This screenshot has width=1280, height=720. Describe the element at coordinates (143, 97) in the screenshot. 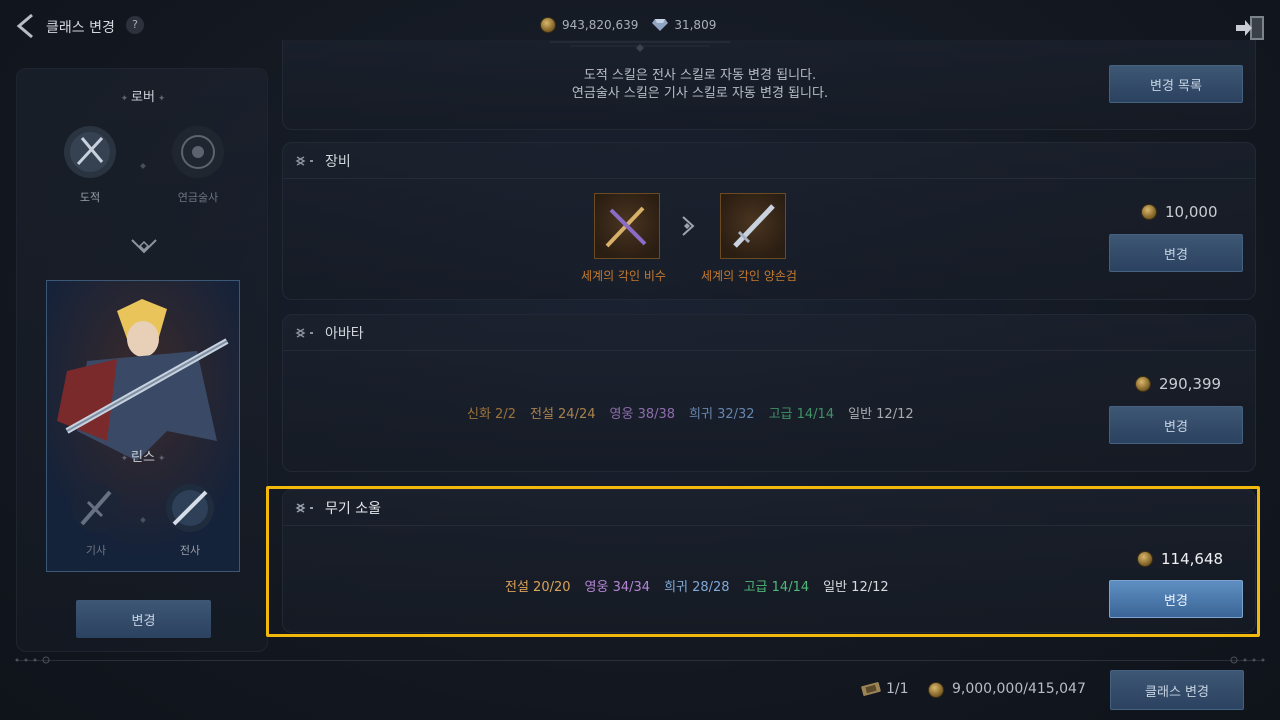

I see `current-class-title: ✦ 로버 ✦` at that location.